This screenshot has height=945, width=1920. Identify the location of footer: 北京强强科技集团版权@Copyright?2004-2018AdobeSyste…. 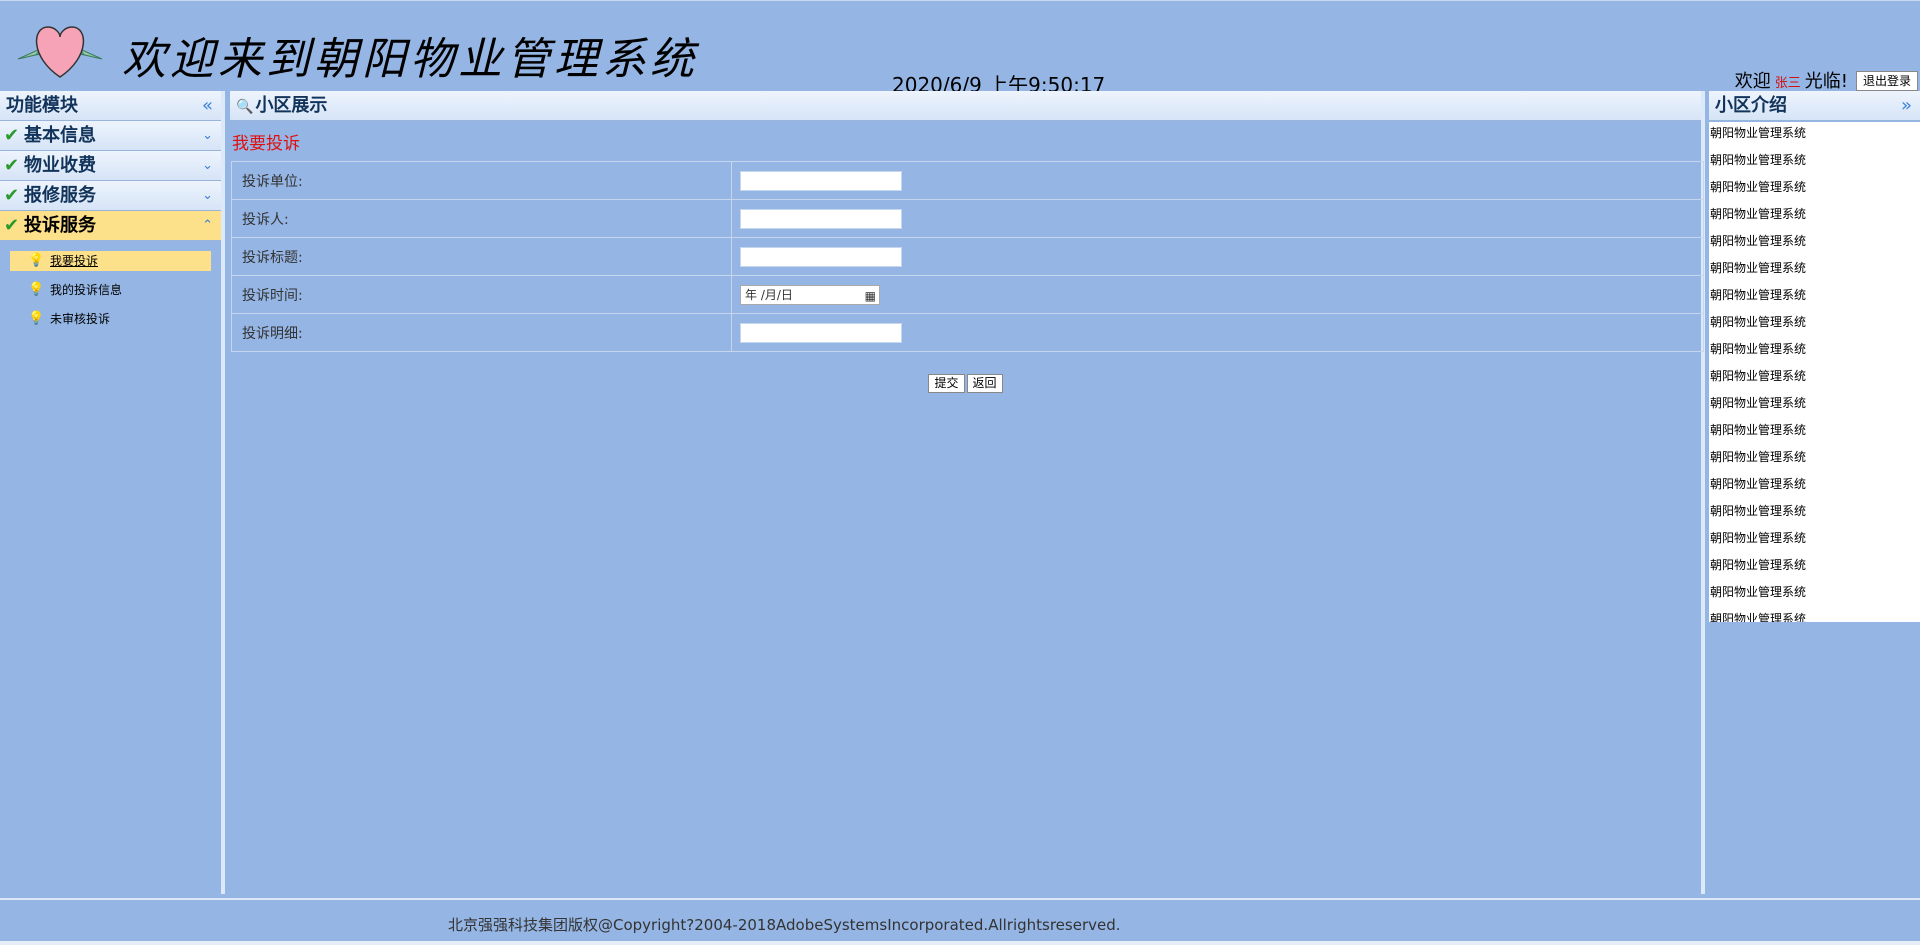
(960, 920).